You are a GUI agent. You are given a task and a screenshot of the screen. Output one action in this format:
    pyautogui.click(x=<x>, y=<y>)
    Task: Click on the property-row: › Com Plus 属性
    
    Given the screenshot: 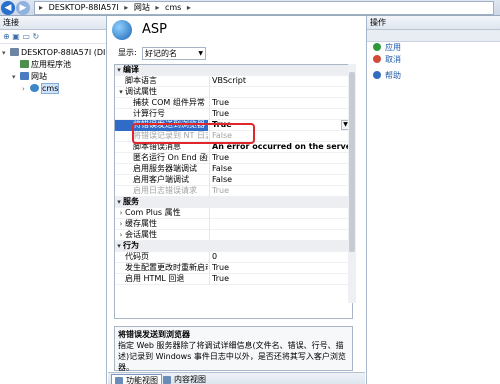 What is the action you would take?
    pyautogui.click(x=233, y=213)
    